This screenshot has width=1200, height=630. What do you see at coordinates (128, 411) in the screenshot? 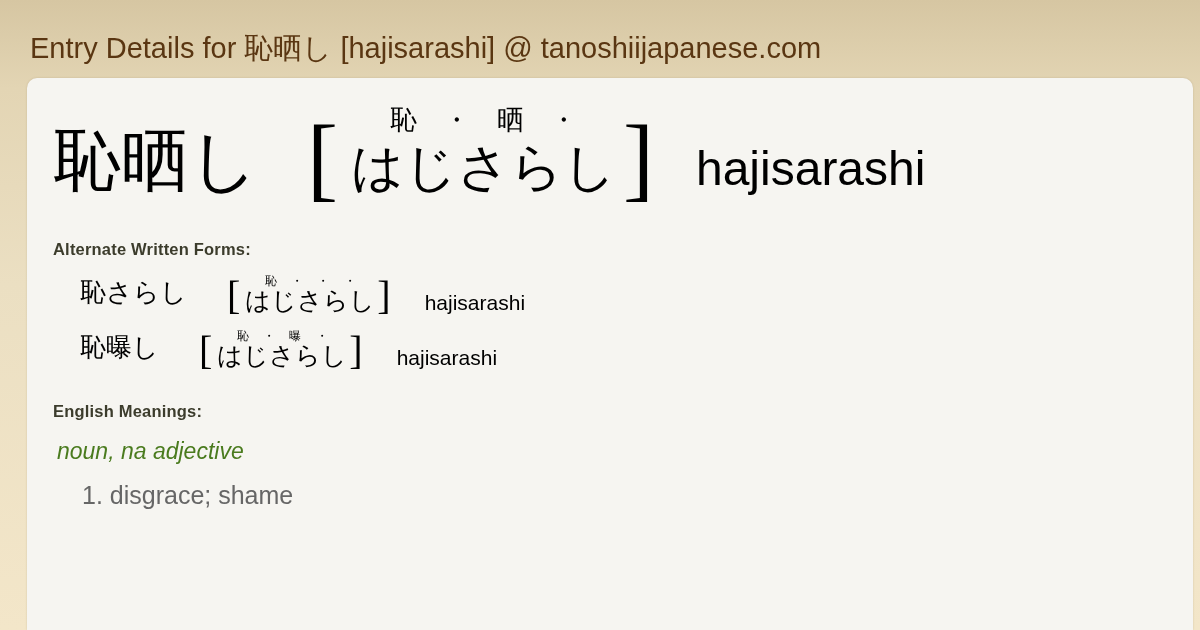
I see `section-heading: English Meanings:` at bounding box center [128, 411].